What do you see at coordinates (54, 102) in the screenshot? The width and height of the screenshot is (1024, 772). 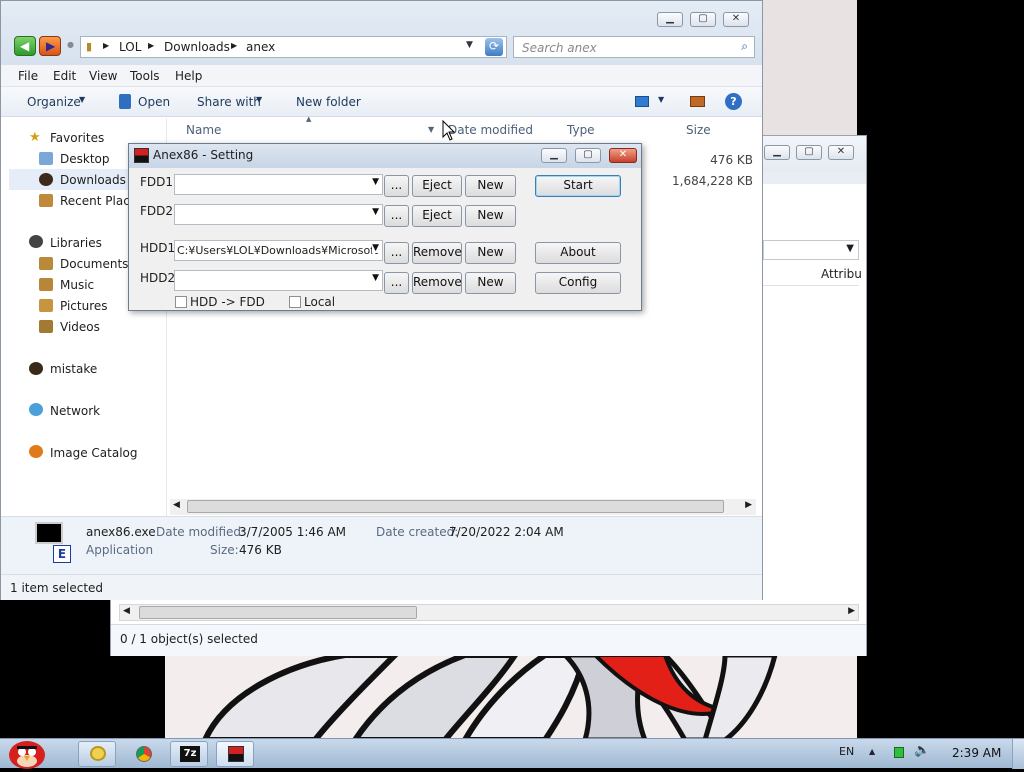 I see `organize-button: Organize` at bounding box center [54, 102].